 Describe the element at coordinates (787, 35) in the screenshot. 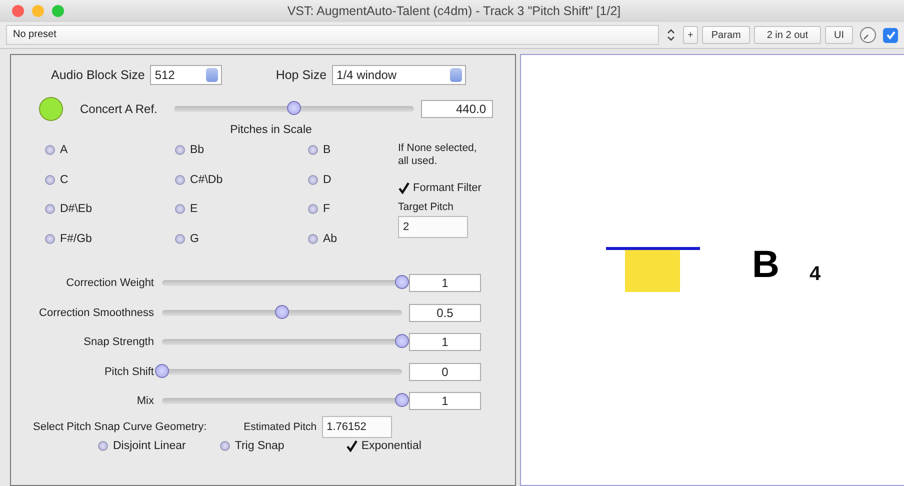

I see `io-button: 2 in 2 out` at that location.